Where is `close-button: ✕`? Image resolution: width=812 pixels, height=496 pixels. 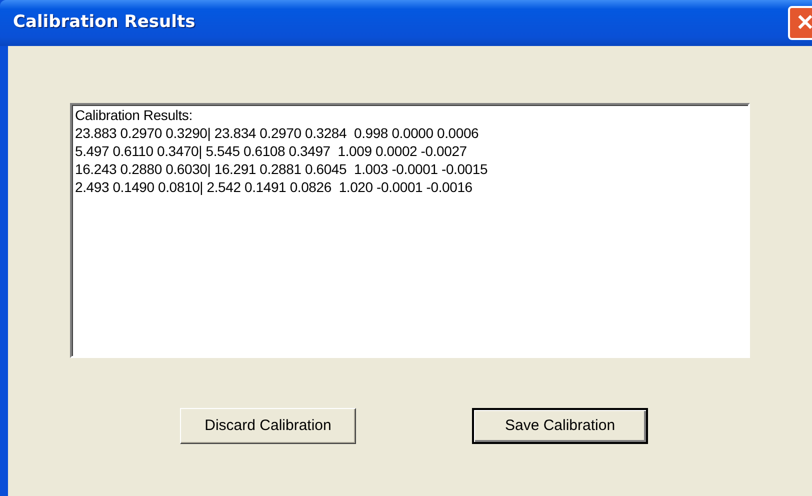
close-button: ✕ is located at coordinates (800, 23).